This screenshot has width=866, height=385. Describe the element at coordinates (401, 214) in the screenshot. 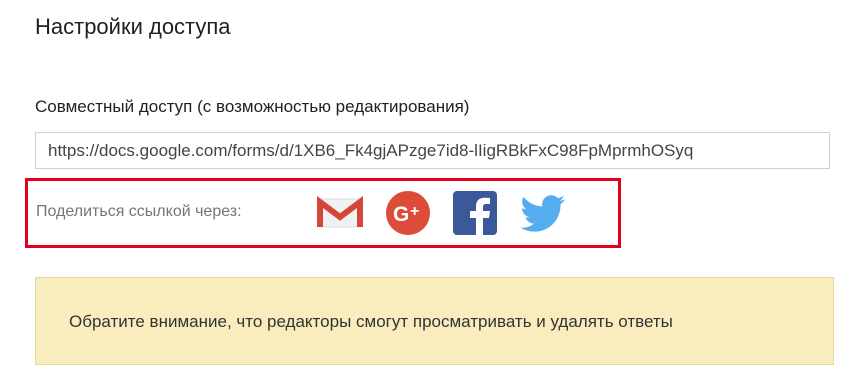

I see `svg-text: G` at that location.